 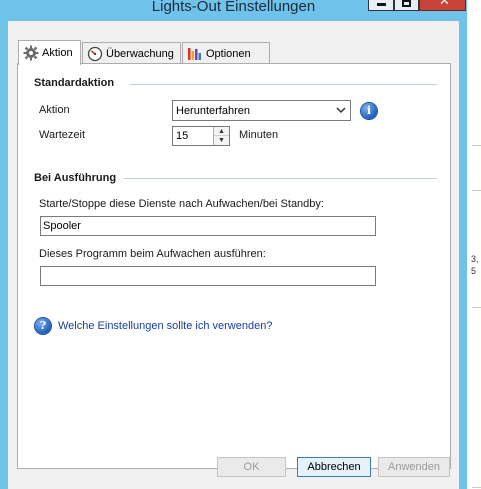 What do you see at coordinates (75, 178) in the screenshot?
I see `section-title-ausfuehrung: Bei Ausführung` at bounding box center [75, 178].